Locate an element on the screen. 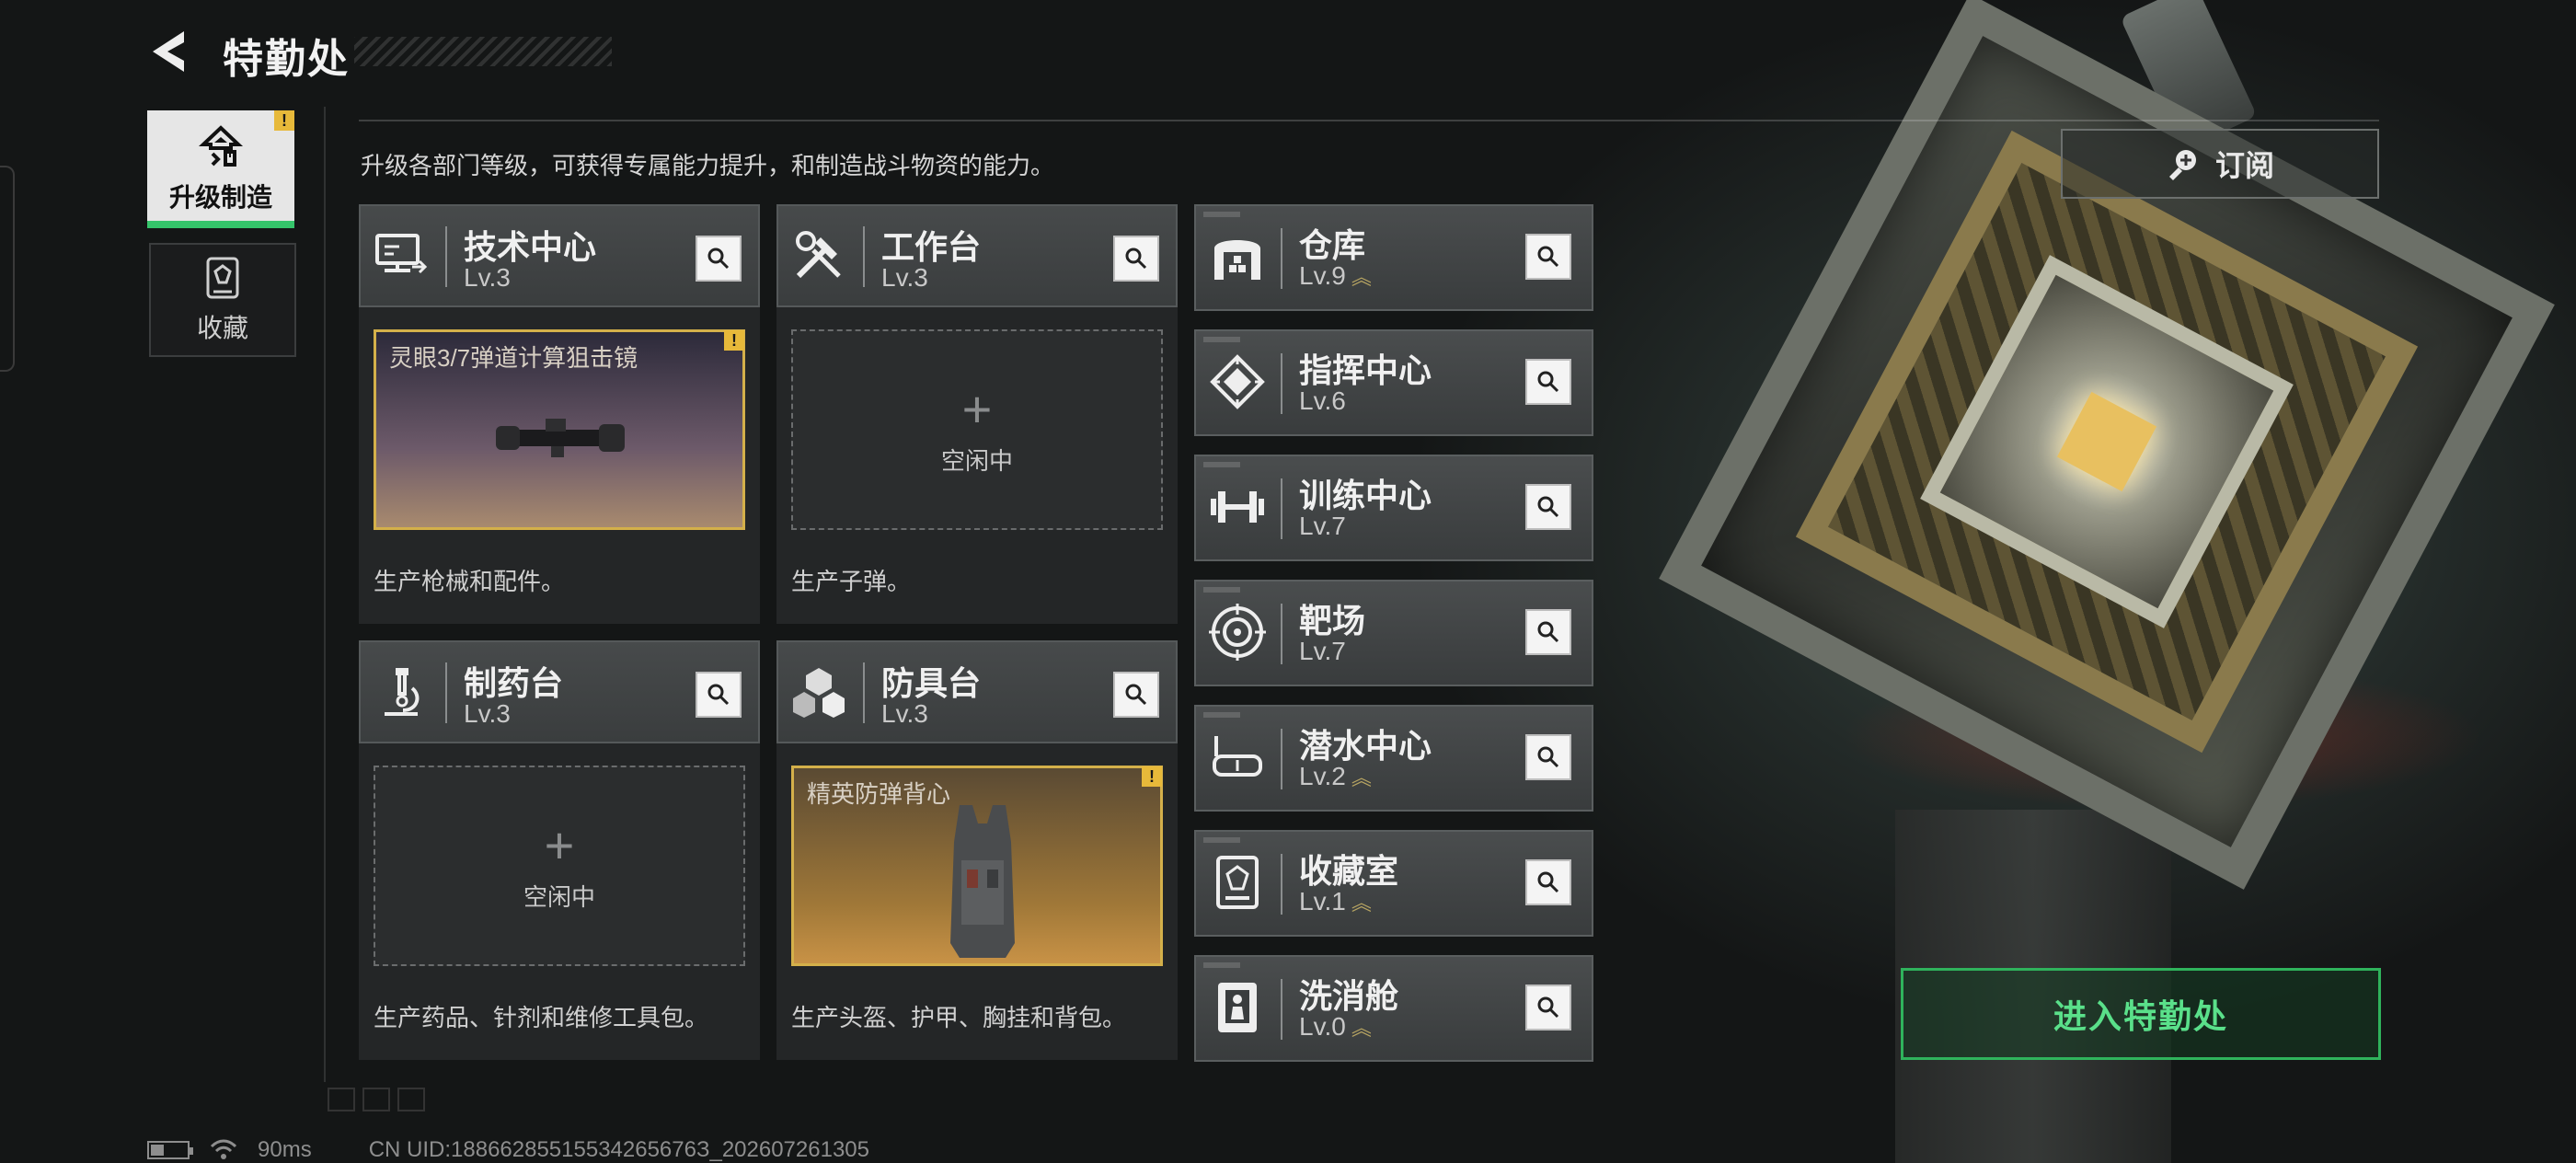 Image resolution: width=2576 pixels, height=1163 pixels. tab-upgrade-manufacture: 升级制造 ! is located at coordinates (220, 169).